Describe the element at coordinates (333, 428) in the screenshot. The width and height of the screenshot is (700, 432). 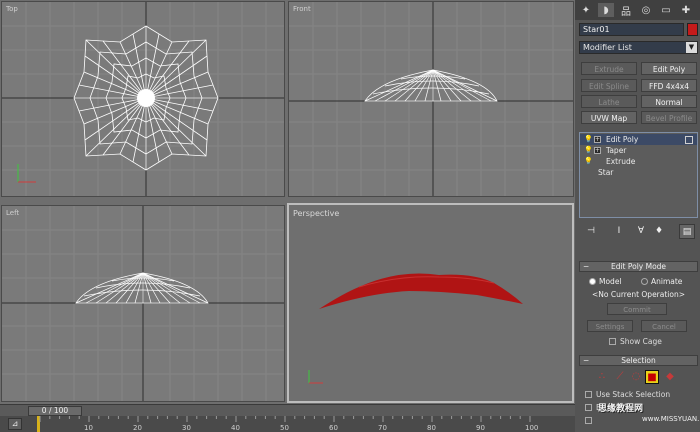
I see `ruler-label: 60` at that location.